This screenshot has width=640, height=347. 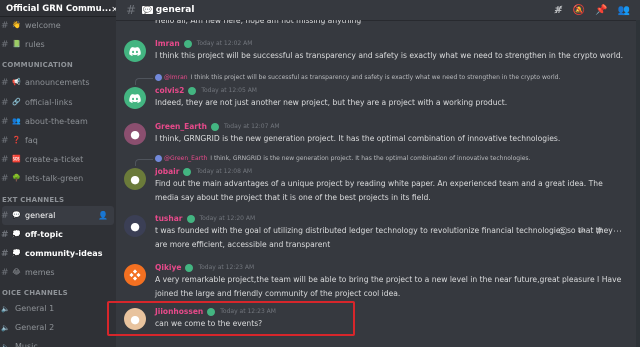 What do you see at coordinates (58, 291) in the screenshot?
I see `category-14: OICE CHANNELS` at bounding box center [58, 291].